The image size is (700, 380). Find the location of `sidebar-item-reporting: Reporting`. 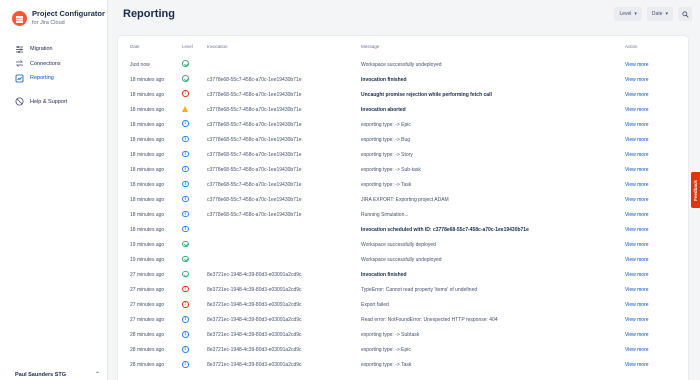

sidebar-item-reporting: Reporting is located at coordinates (53, 78).